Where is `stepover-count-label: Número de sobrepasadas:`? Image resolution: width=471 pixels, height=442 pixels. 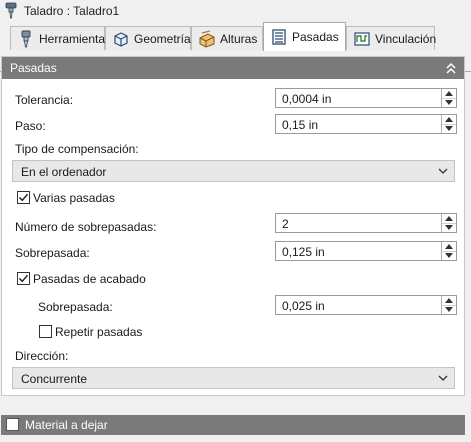
stepover-count-label: Número de sobrepasadas: is located at coordinates (86, 227).